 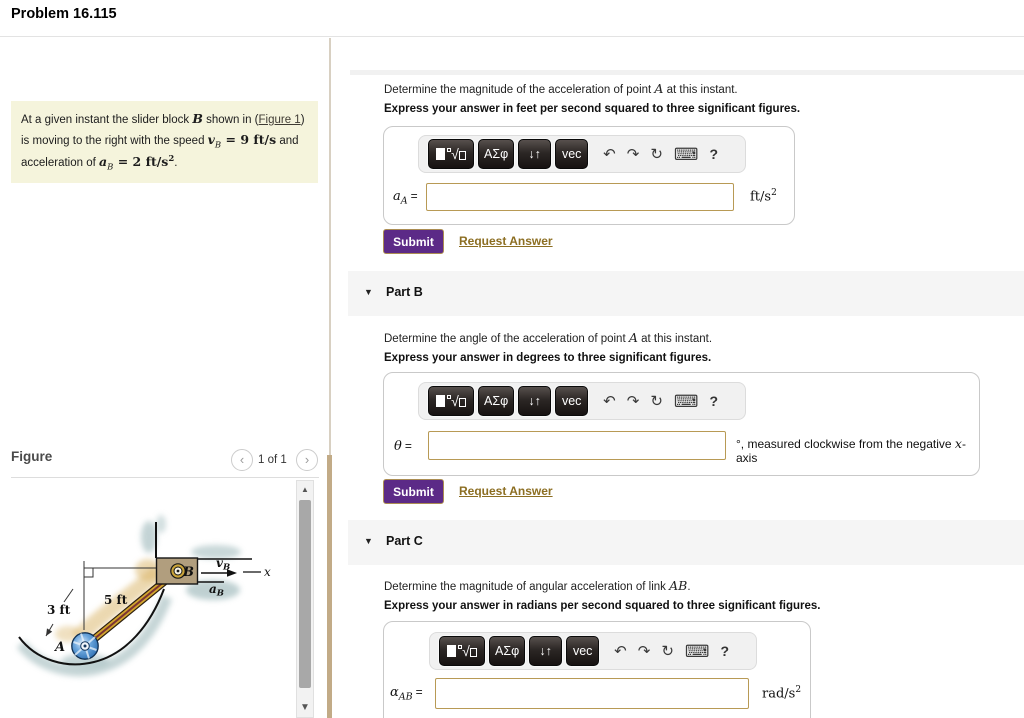 I want to click on scrollbar-thumb, so click(x=305, y=594).